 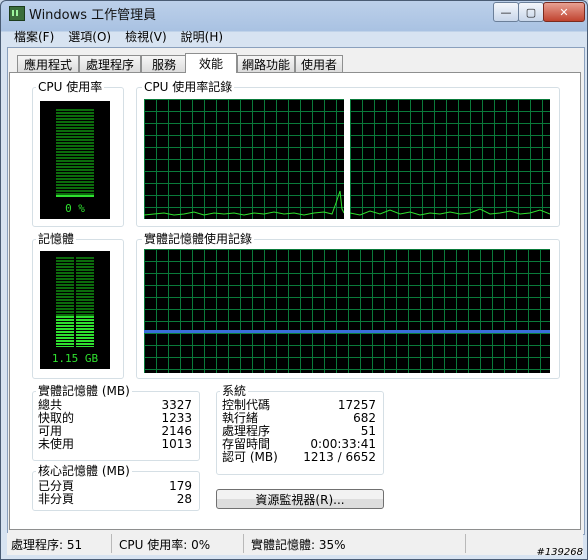 I want to click on menu-file: 檔案(F), so click(x=34, y=37).